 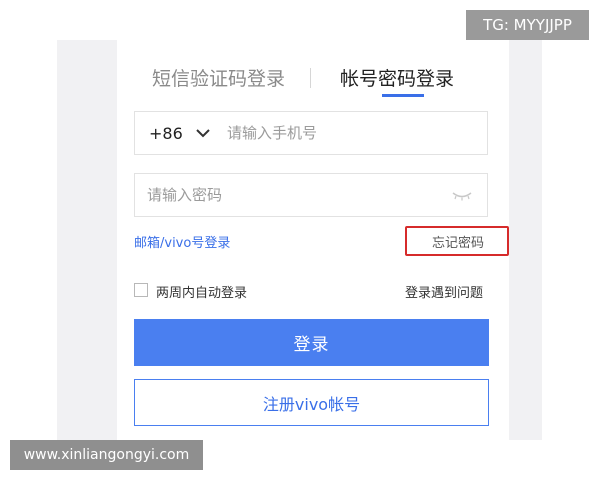 What do you see at coordinates (397, 79) in the screenshot?
I see `tab-password-login: 帐号密码登录` at bounding box center [397, 79].